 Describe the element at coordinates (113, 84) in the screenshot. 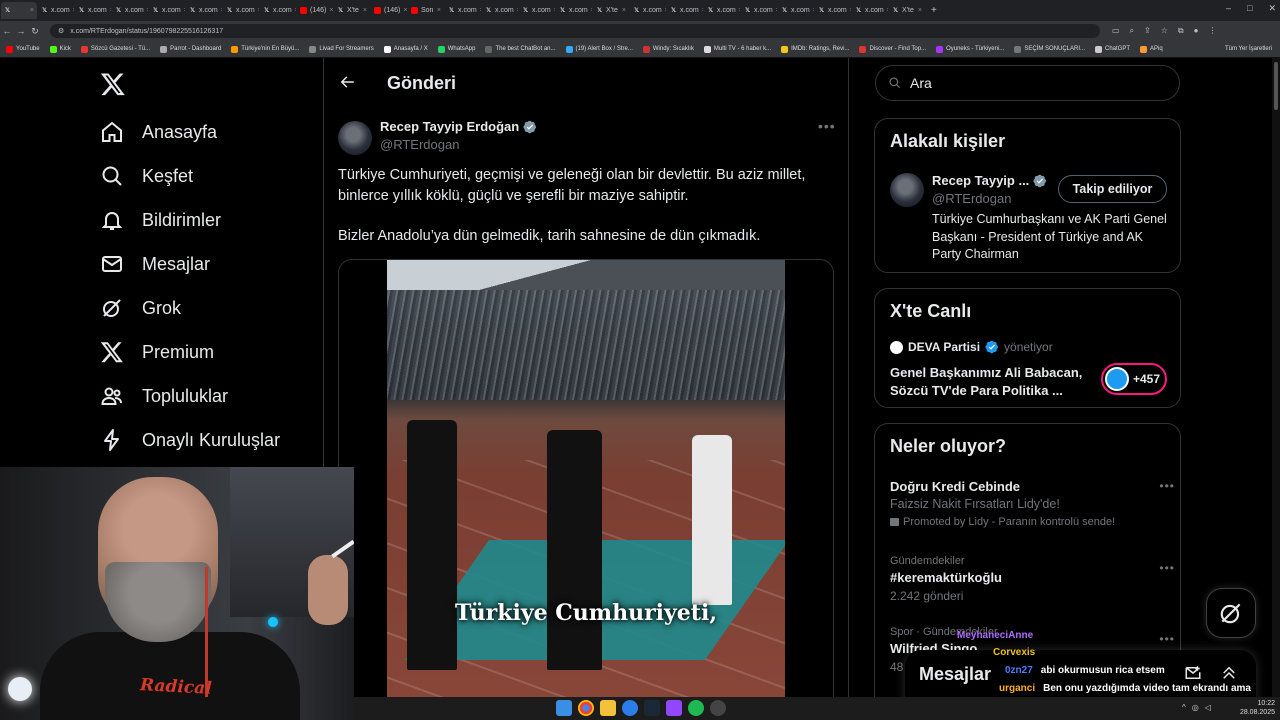

I see `x-logo-icon` at that location.